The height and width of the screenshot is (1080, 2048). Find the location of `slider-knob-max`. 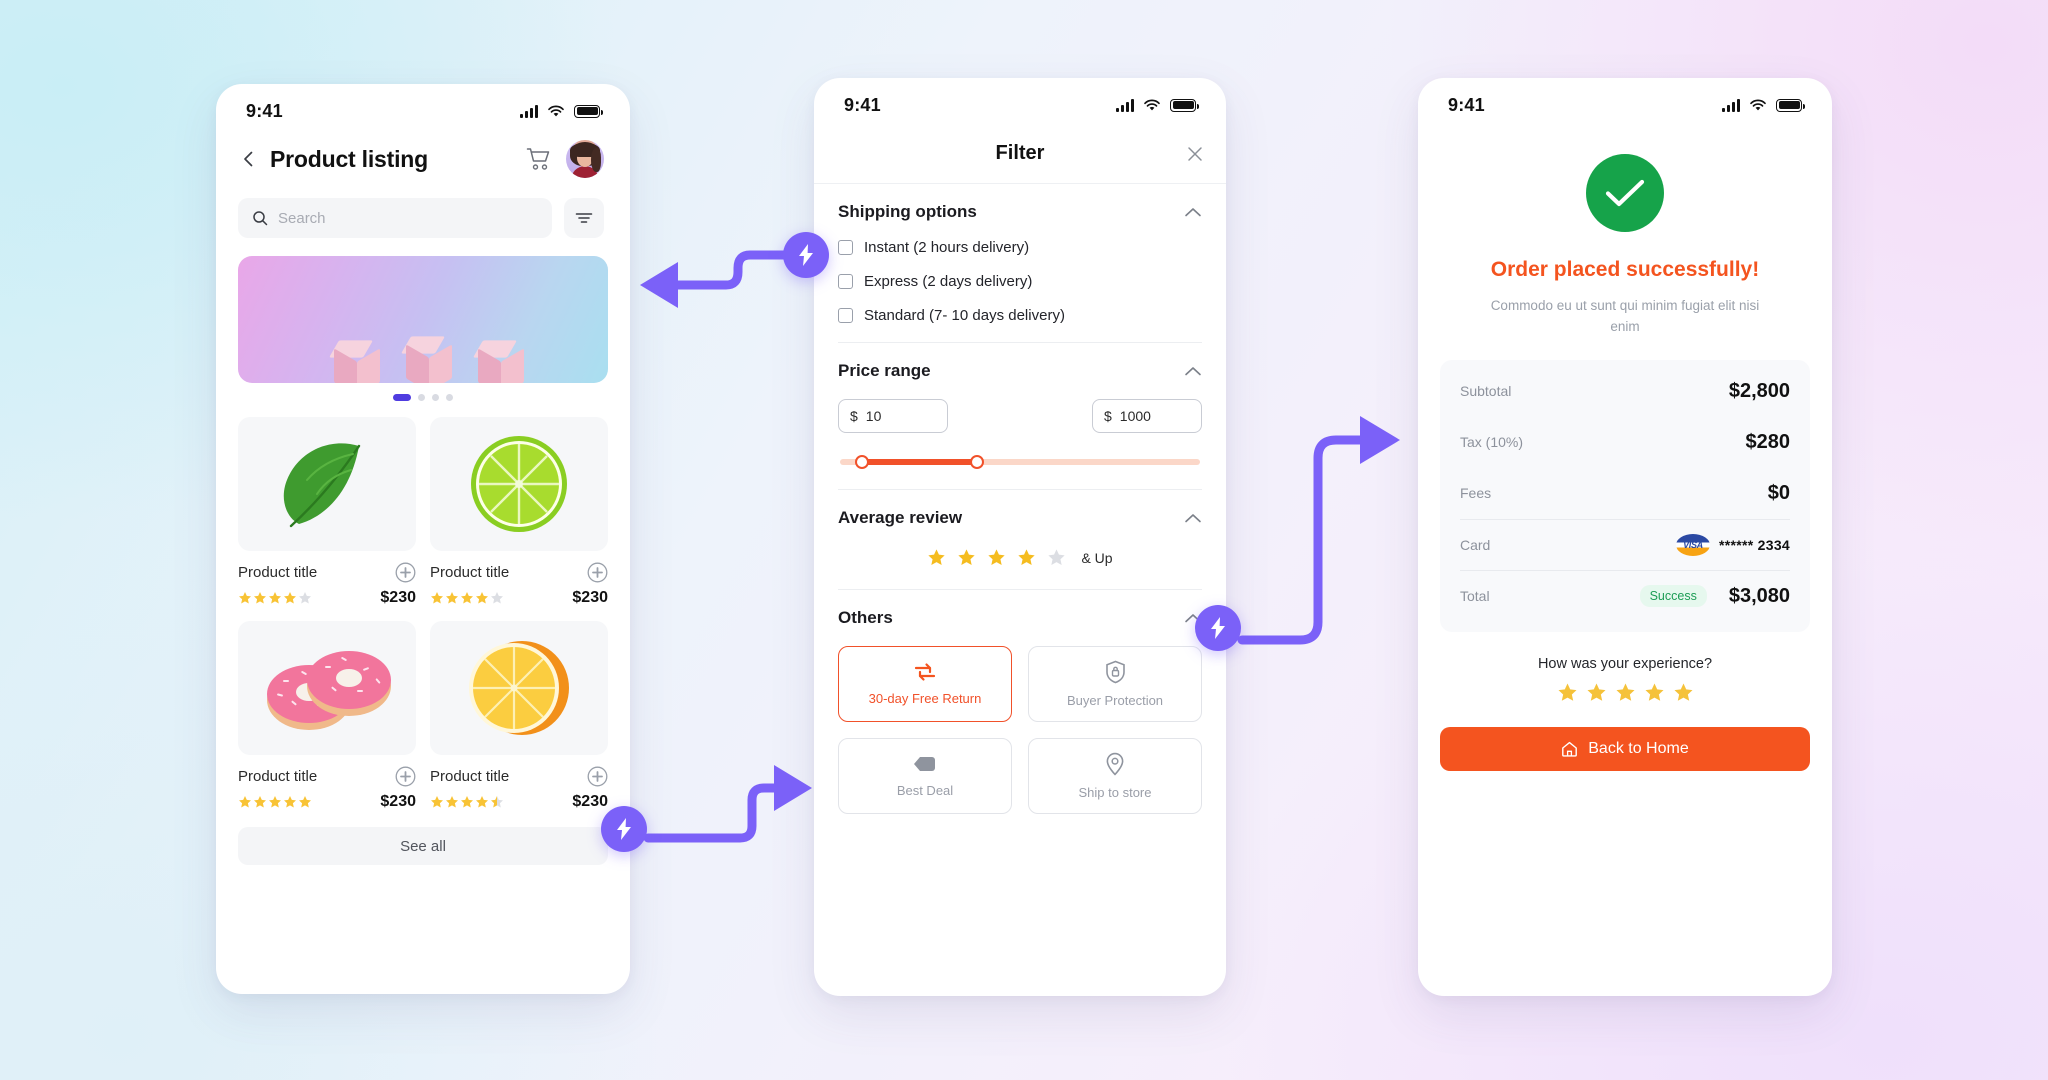

slider-knob-max is located at coordinates (976, 462).